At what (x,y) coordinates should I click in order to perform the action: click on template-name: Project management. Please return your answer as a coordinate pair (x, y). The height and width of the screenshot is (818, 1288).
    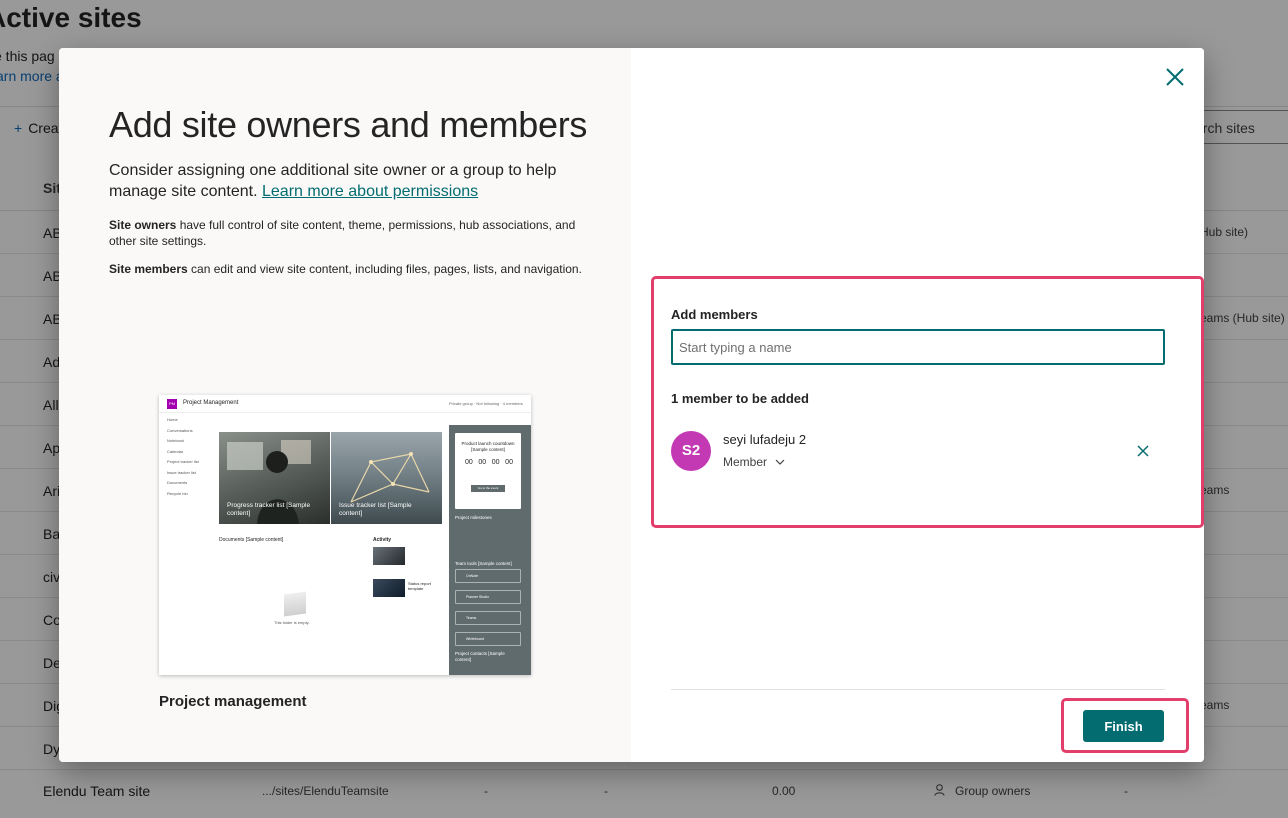
    Looking at the image, I should click on (233, 701).